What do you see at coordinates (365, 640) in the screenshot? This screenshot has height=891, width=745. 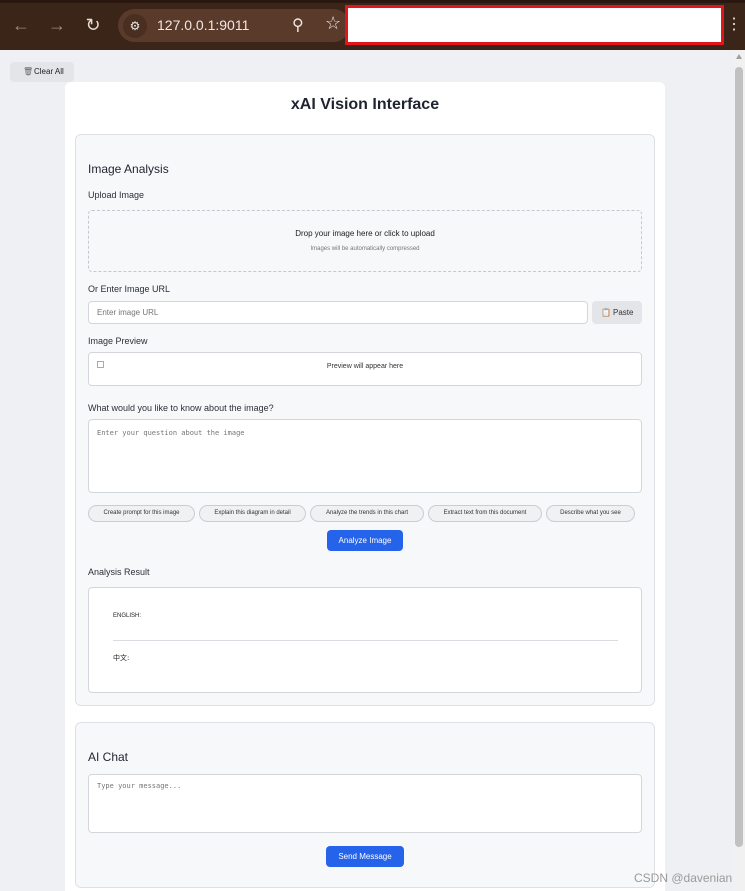 I see `result-divider` at bounding box center [365, 640].